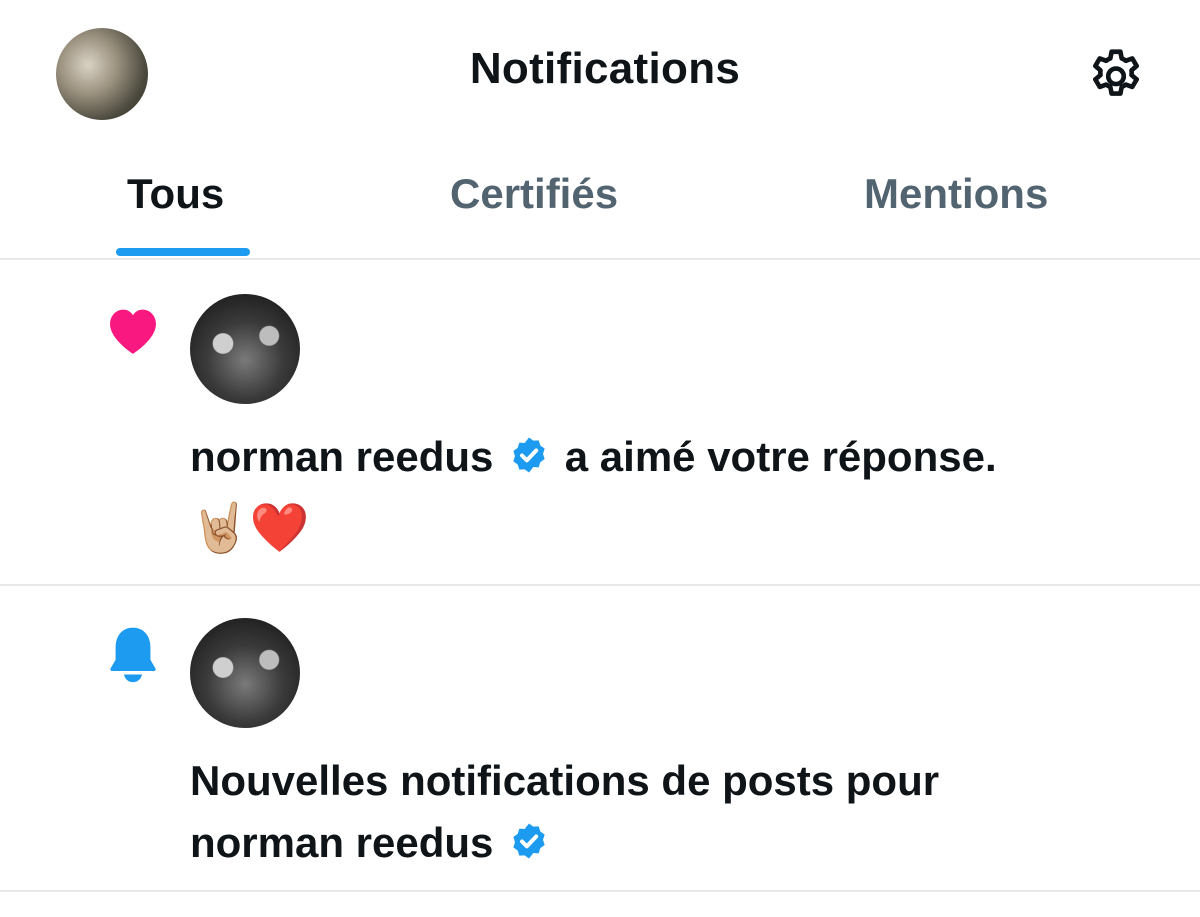  I want to click on tab-tous: Tous, so click(175, 194).